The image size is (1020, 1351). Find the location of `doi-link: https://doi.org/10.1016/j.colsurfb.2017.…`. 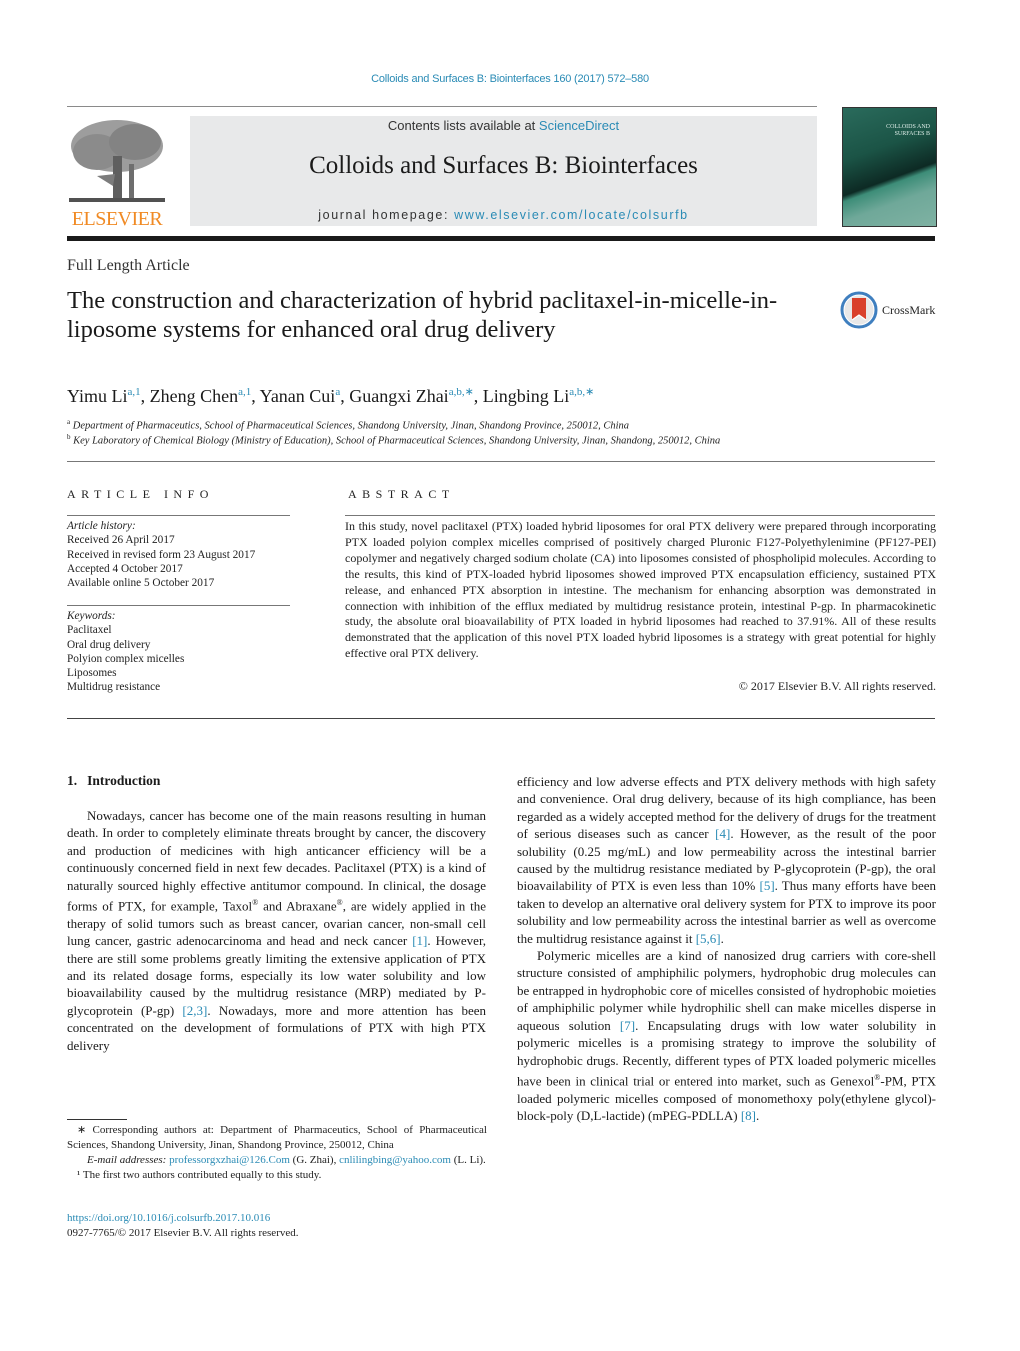

doi-link: https://doi.org/10.1016/j.colsurfb.2017.… is located at coordinates (168, 1218).